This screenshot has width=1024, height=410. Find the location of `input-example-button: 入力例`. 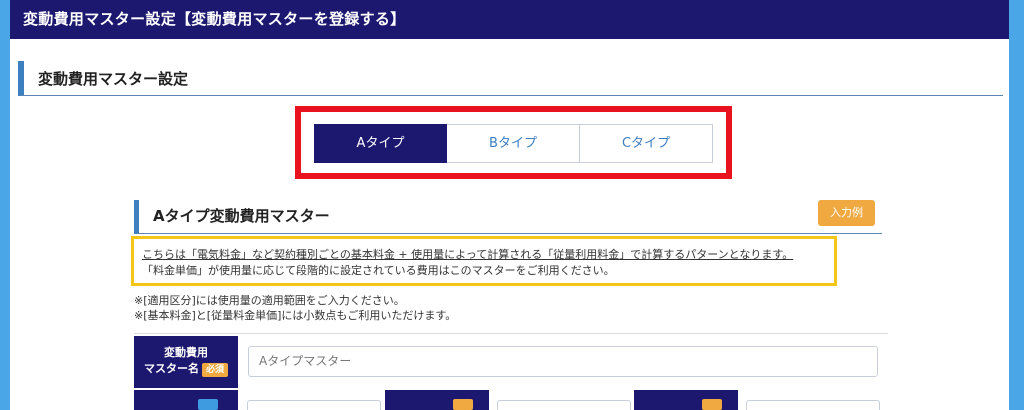

input-example-button: 入力例 is located at coordinates (846, 213).